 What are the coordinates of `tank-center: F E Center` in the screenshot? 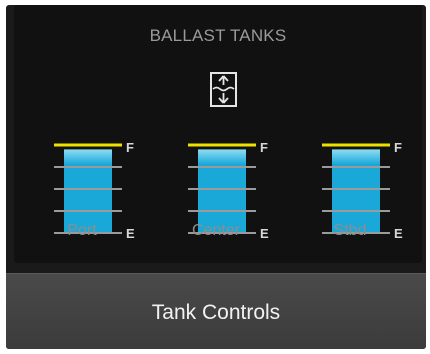 It's located at (230, 190).